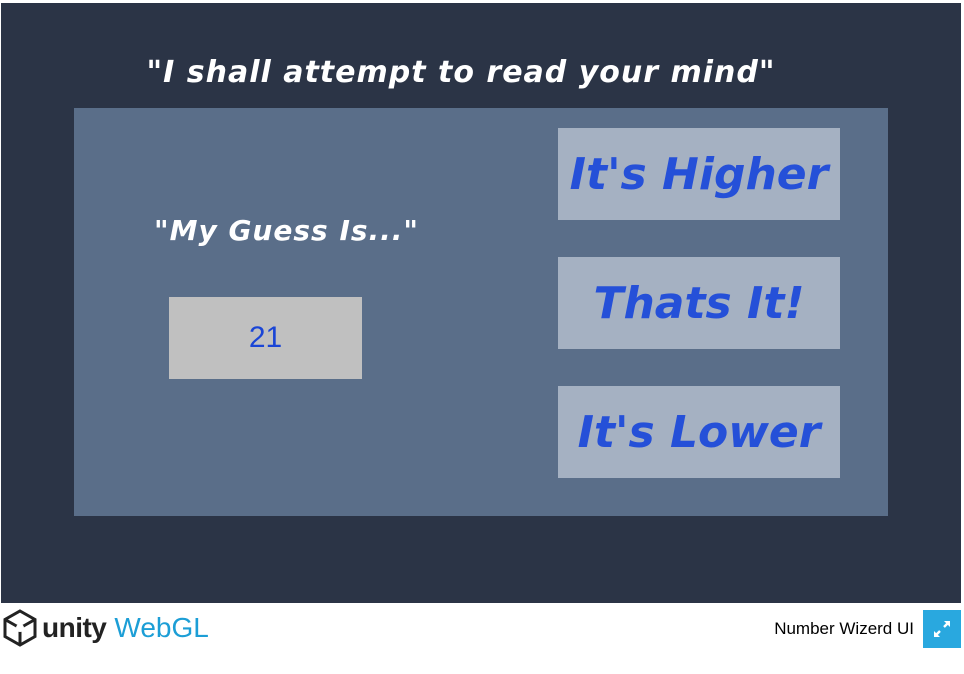 This screenshot has width=964, height=674. I want to click on guess-value: 21, so click(265, 337).